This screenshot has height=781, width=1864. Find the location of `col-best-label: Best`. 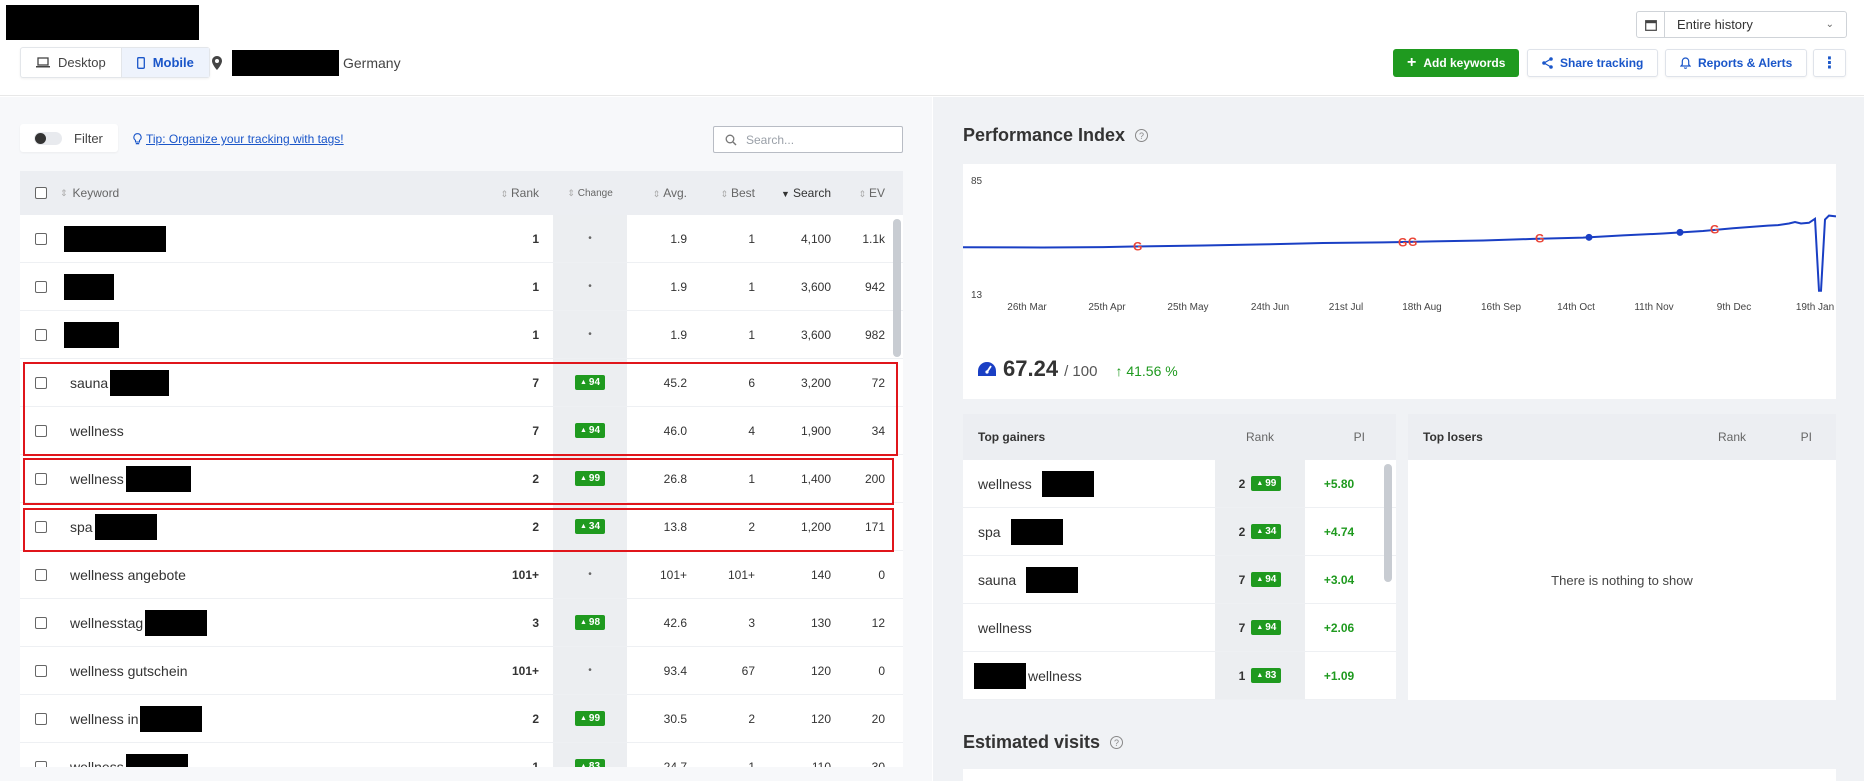

col-best-label: Best is located at coordinates (742, 193).